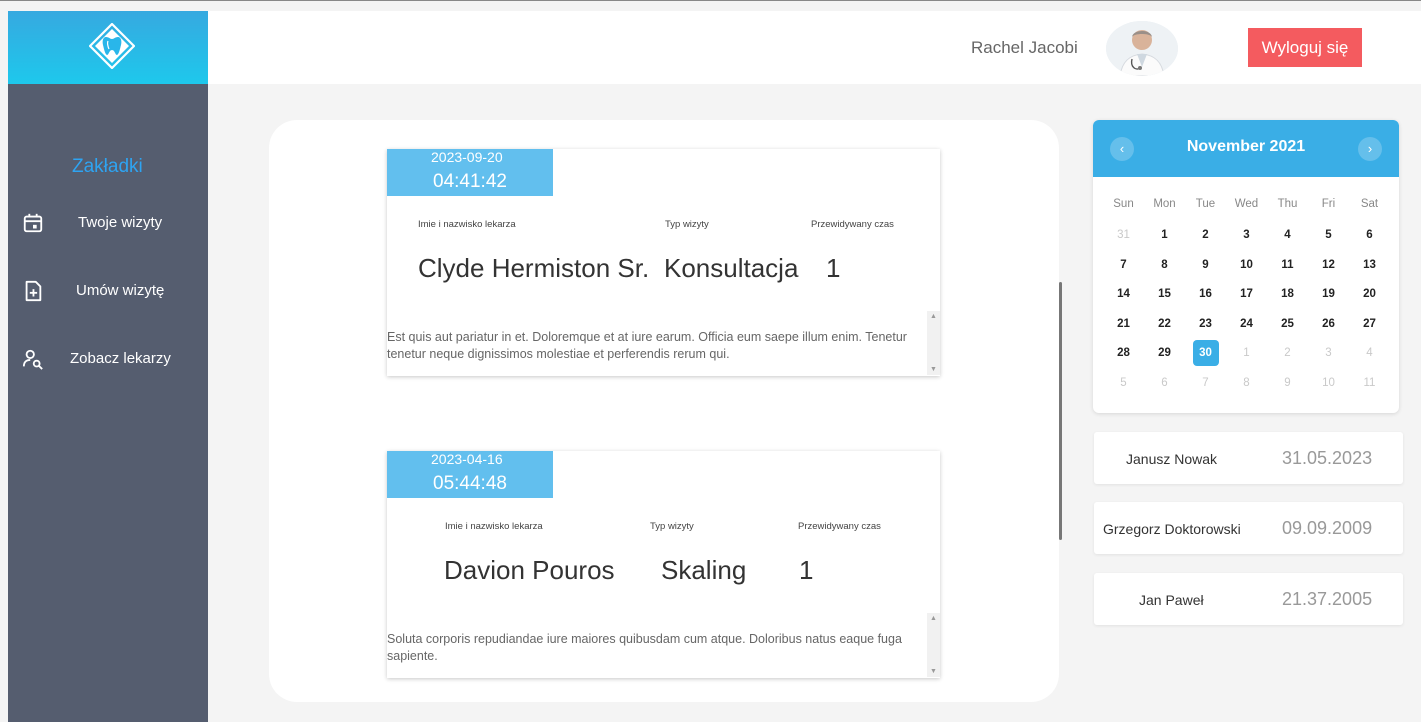 Image resolution: width=1421 pixels, height=722 pixels. Describe the element at coordinates (1205, 354) in the screenshot. I see `calendar-day: 30` at that location.